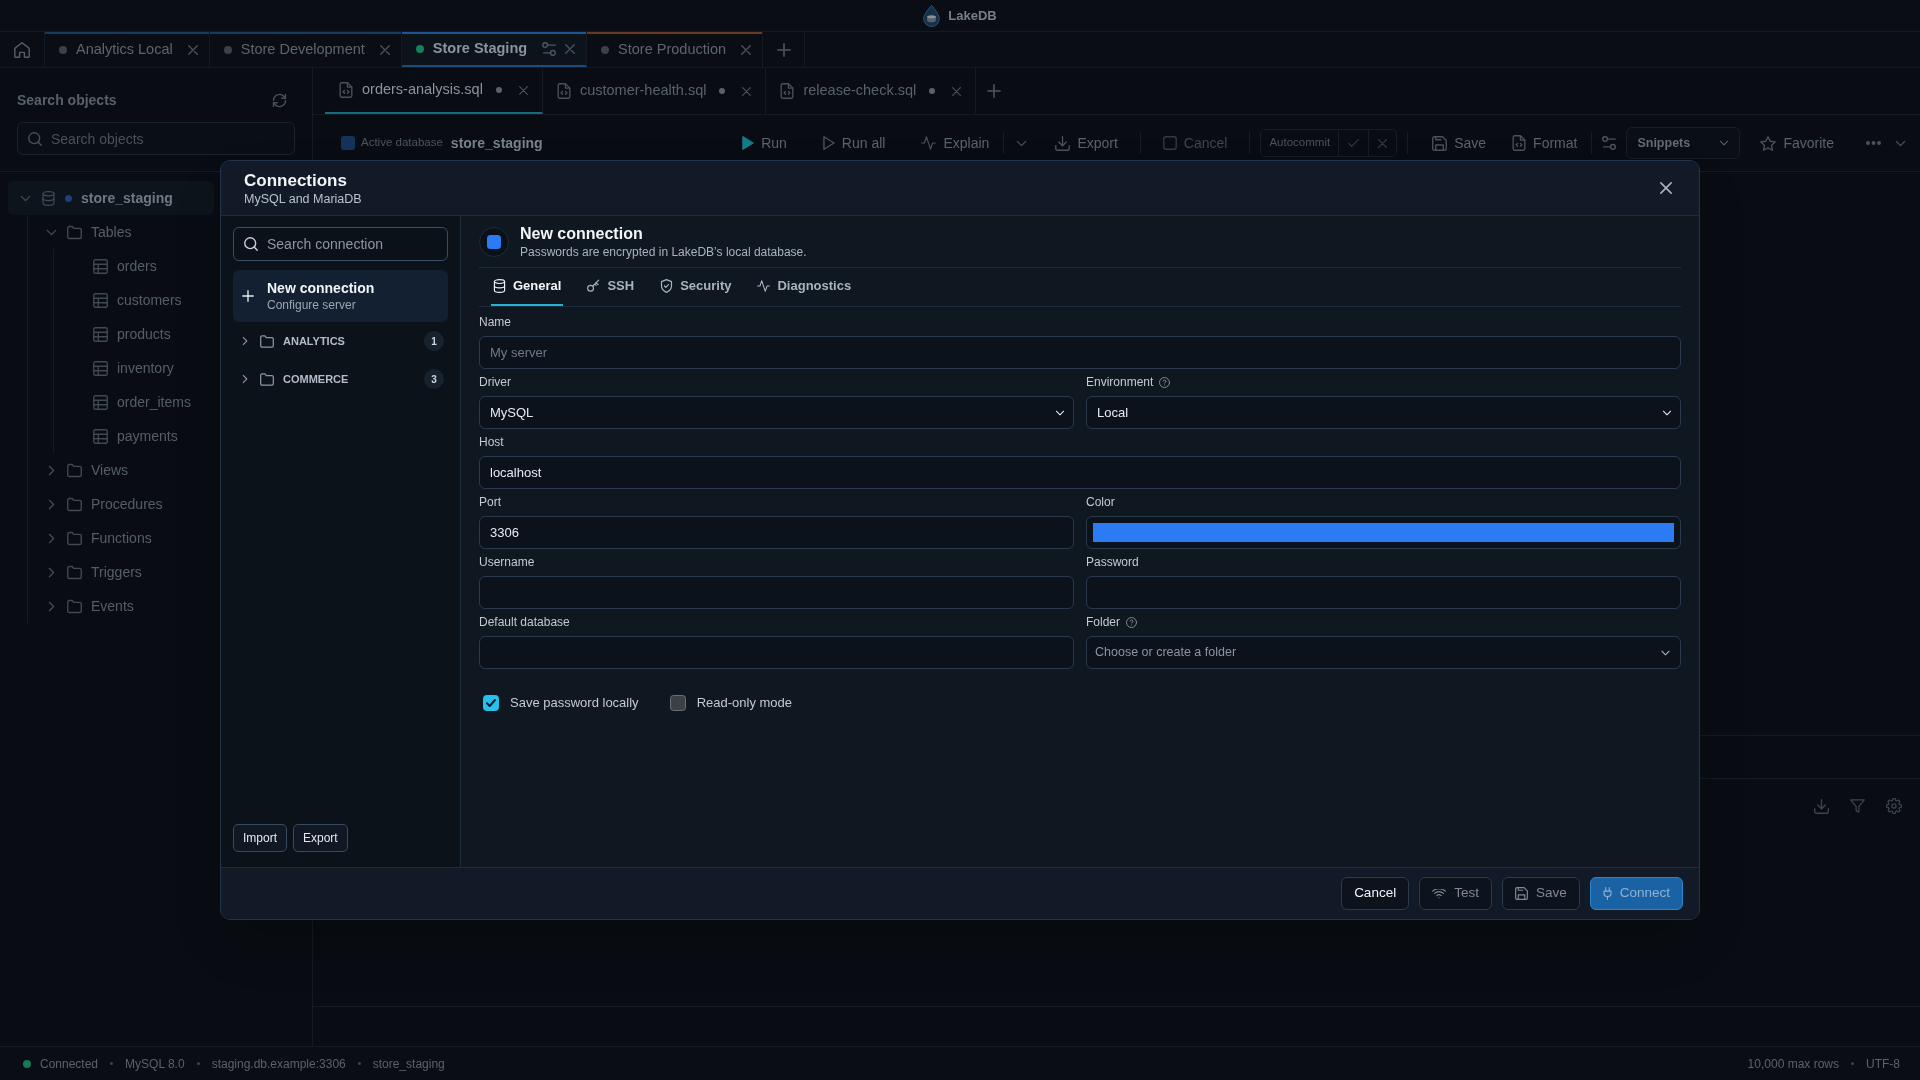 Image resolution: width=1920 pixels, height=1080 pixels. Describe the element at coordinates (1383, 592) in the screenshot. I see `password-field` at that location.